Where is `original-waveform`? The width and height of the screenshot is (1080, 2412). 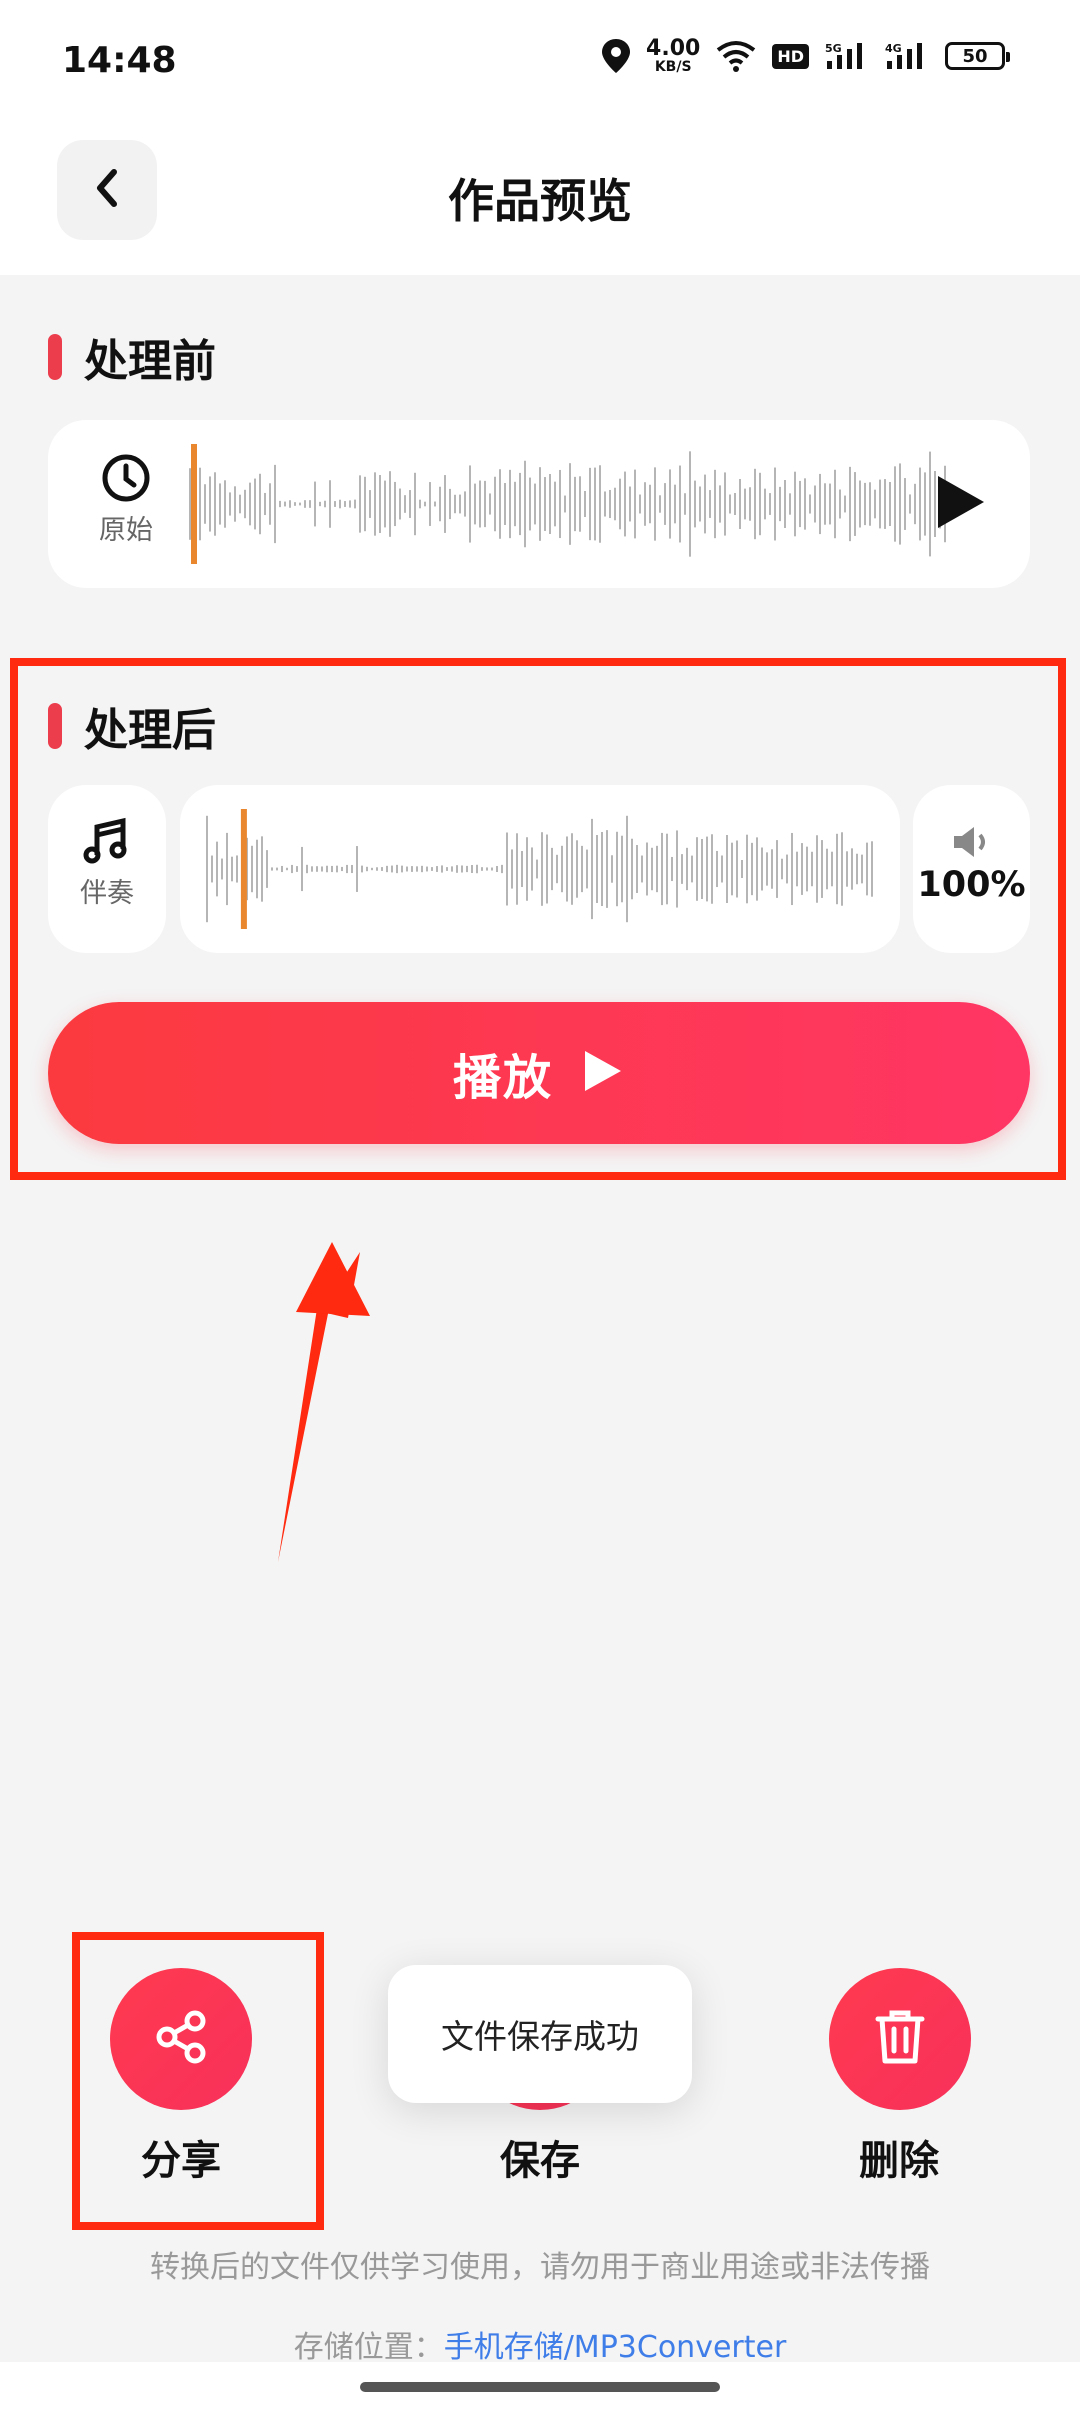
original-waveform is located at coordinates (568, 504).